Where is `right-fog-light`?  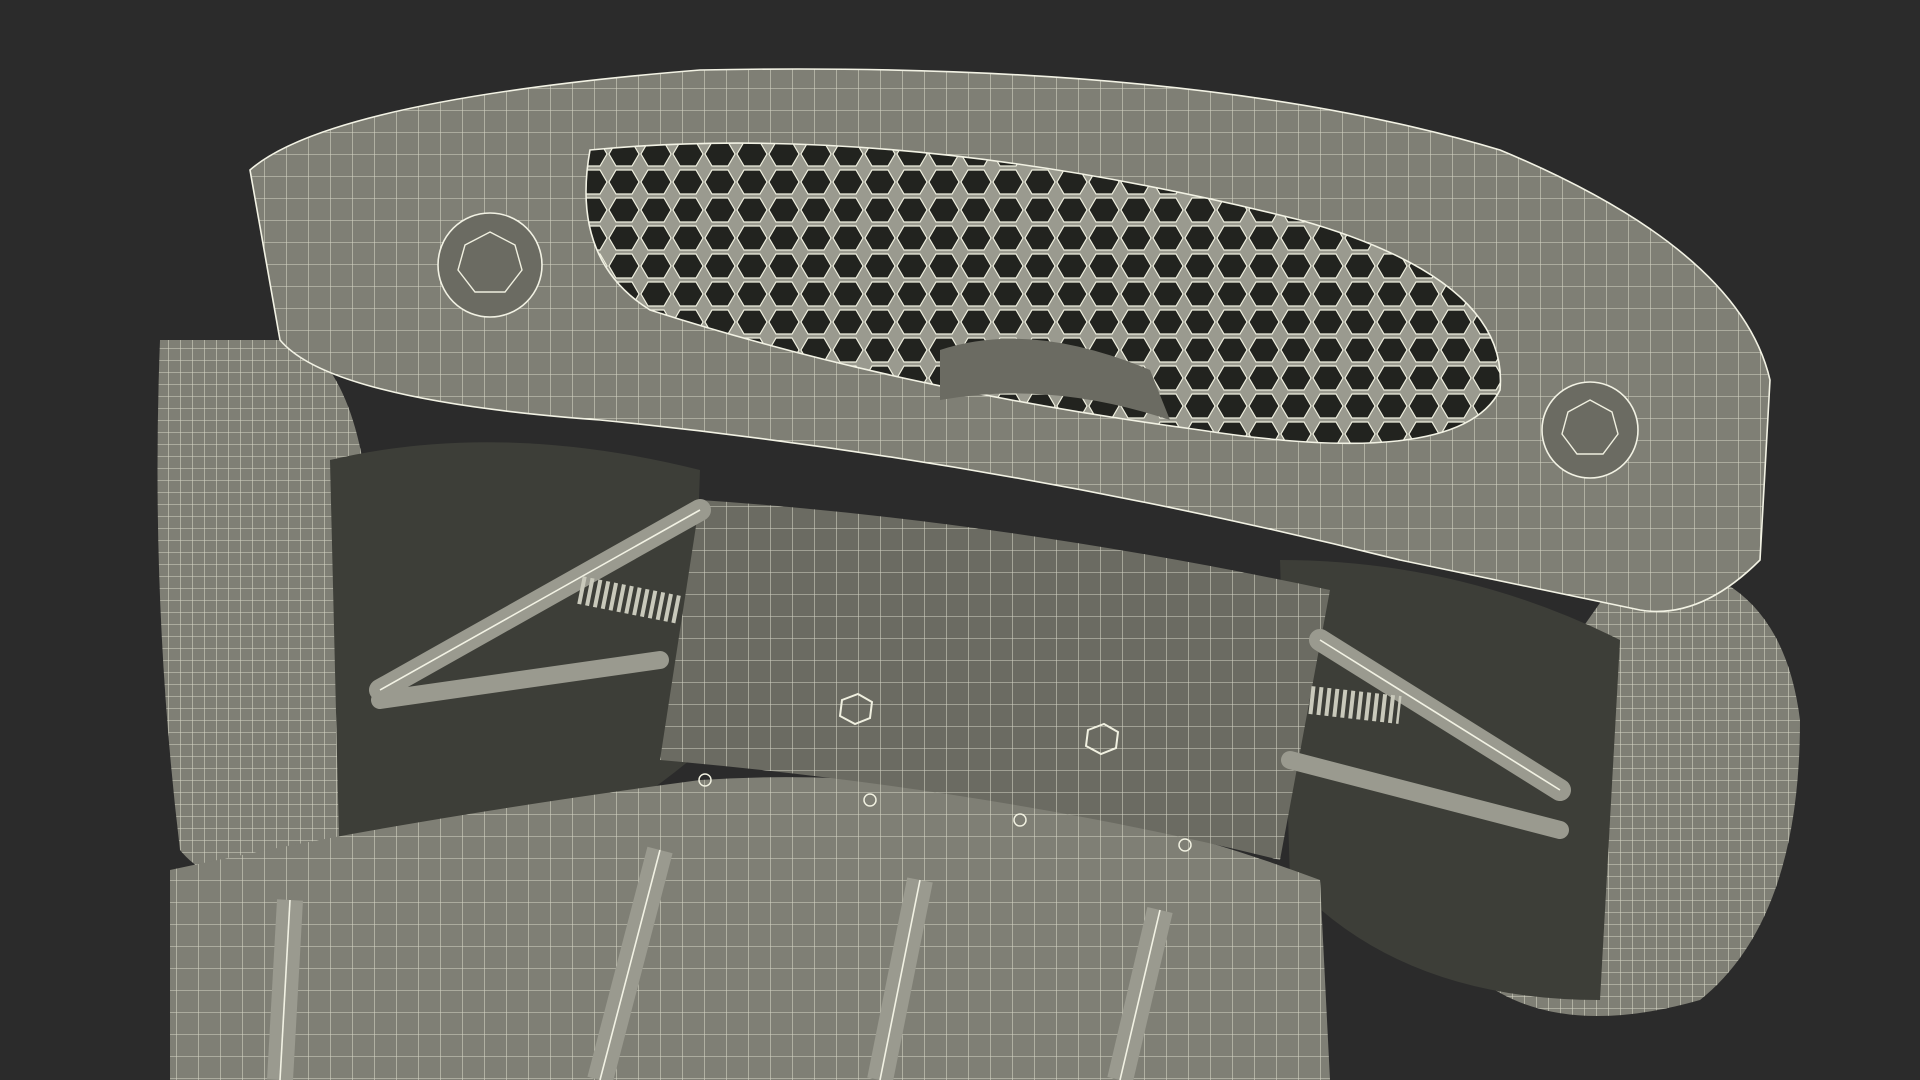
right-fog-light is located at coordinates (1590, 430).